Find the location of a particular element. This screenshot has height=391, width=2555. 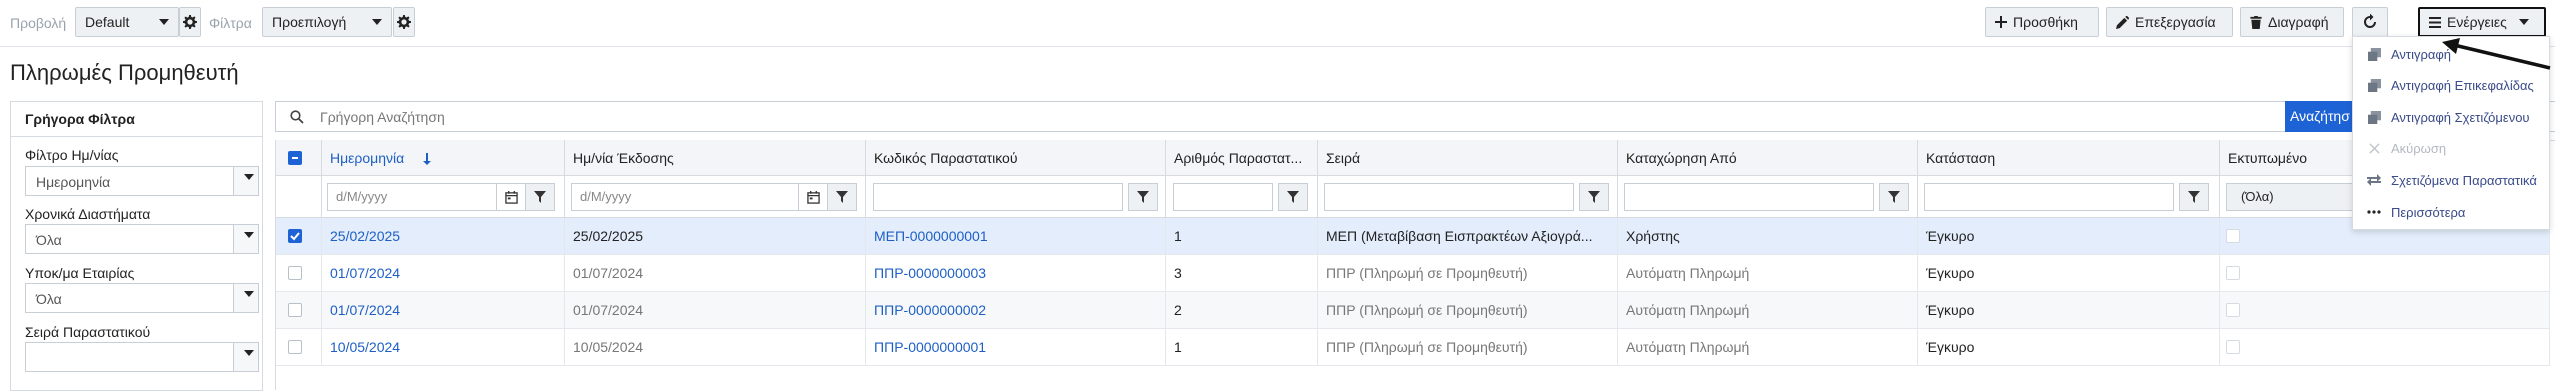

column-header-date-label: Ημερομηνία is located at coordinates (367, 158).